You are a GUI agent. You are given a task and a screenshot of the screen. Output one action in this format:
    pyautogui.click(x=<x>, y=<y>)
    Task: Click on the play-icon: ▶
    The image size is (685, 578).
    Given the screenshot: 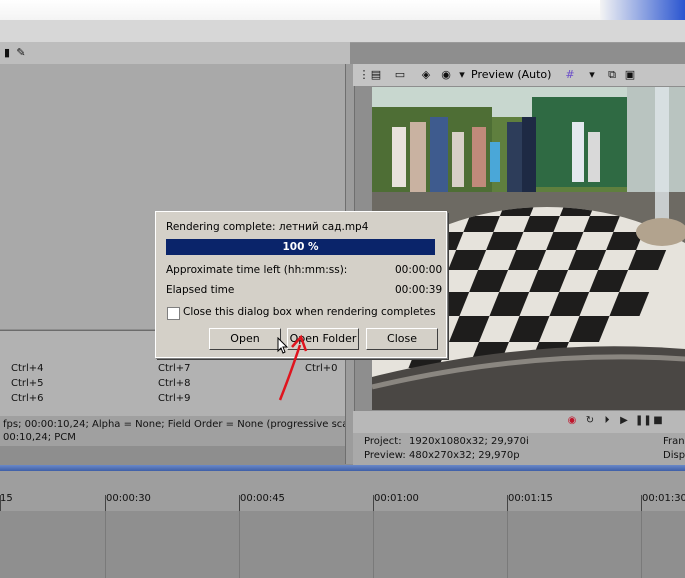 What is the action you would take?
    pyautogui.click(x=624, y=421)
    